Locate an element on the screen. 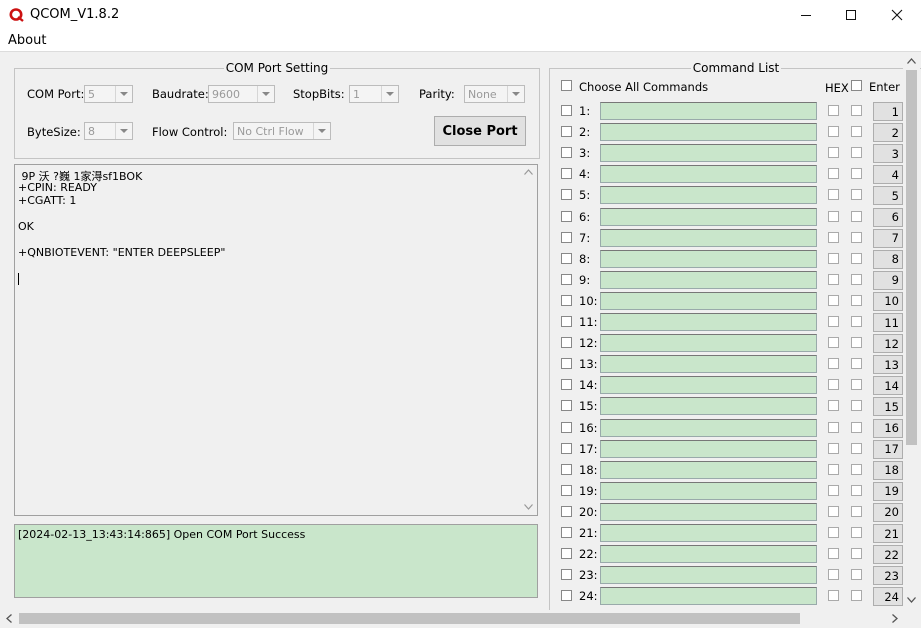  send-command-button: 3 is located at coordinates (888, 154).